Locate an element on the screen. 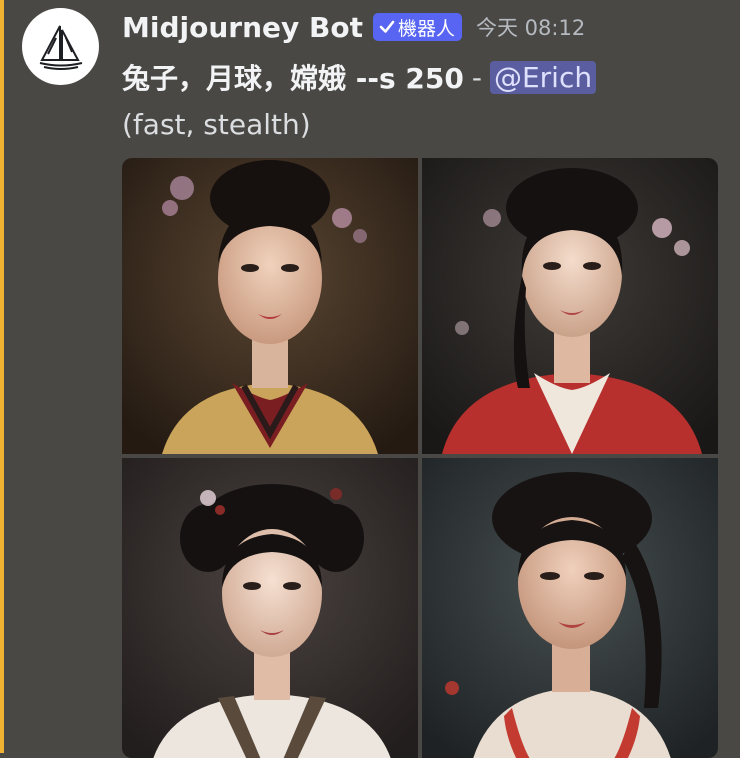 The image size is (740, 758). message-content: 兔子，月球，嫦娥 --s 250 - @Erich is located at coordinates (359, 77).